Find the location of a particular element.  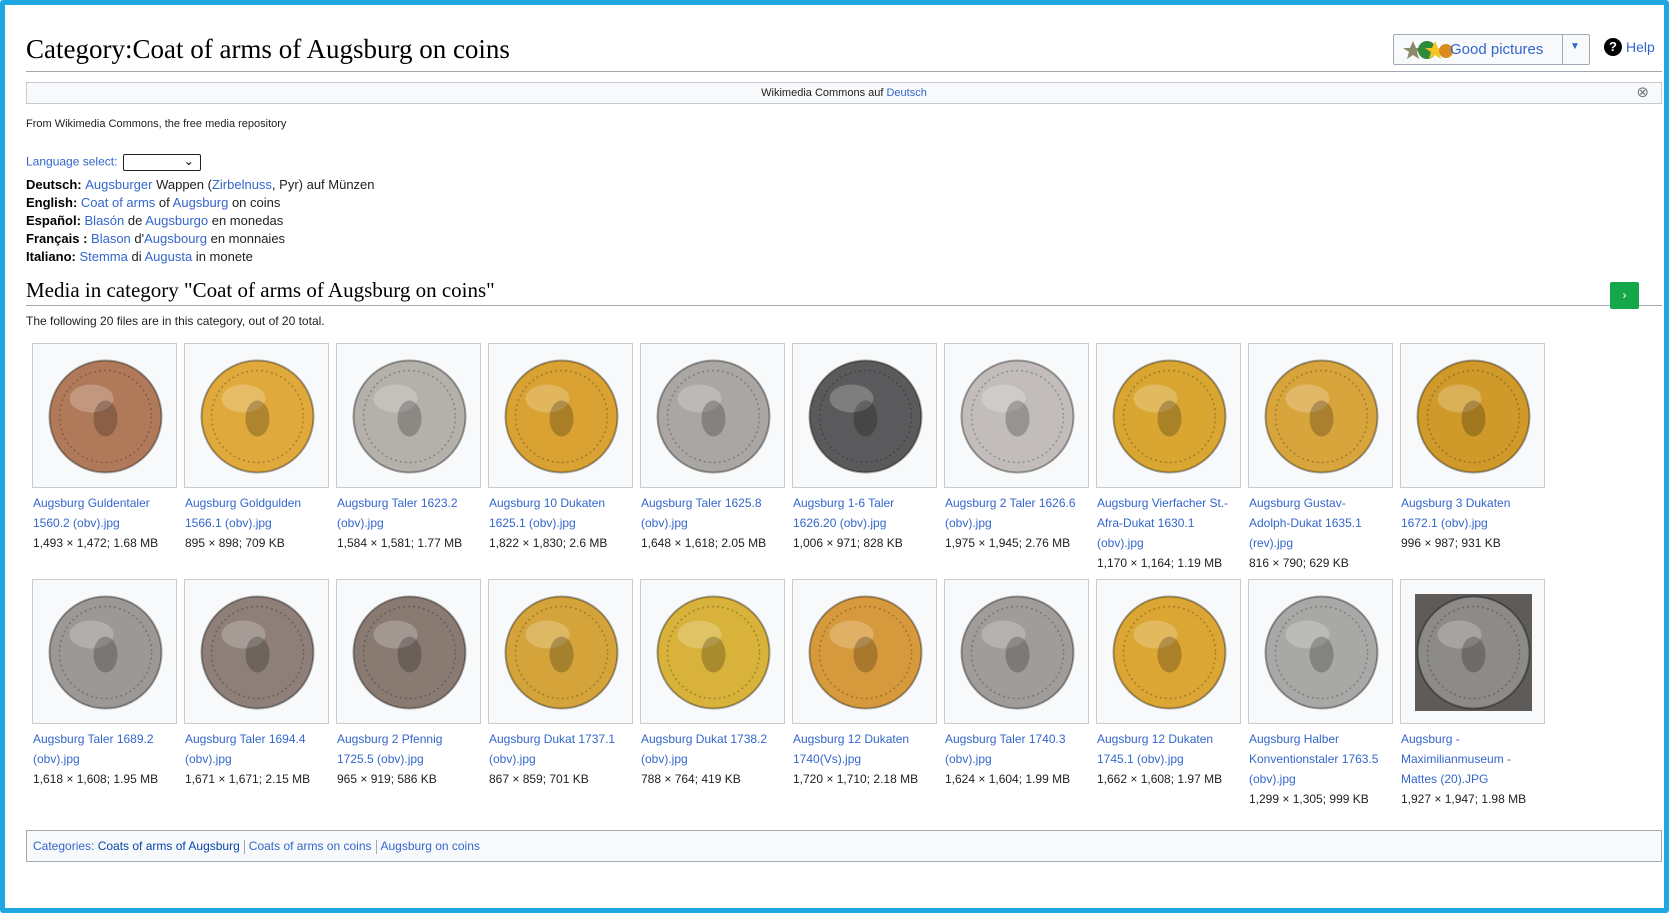

description-link: Zirbelnuss is located at coordinates (242, 184).